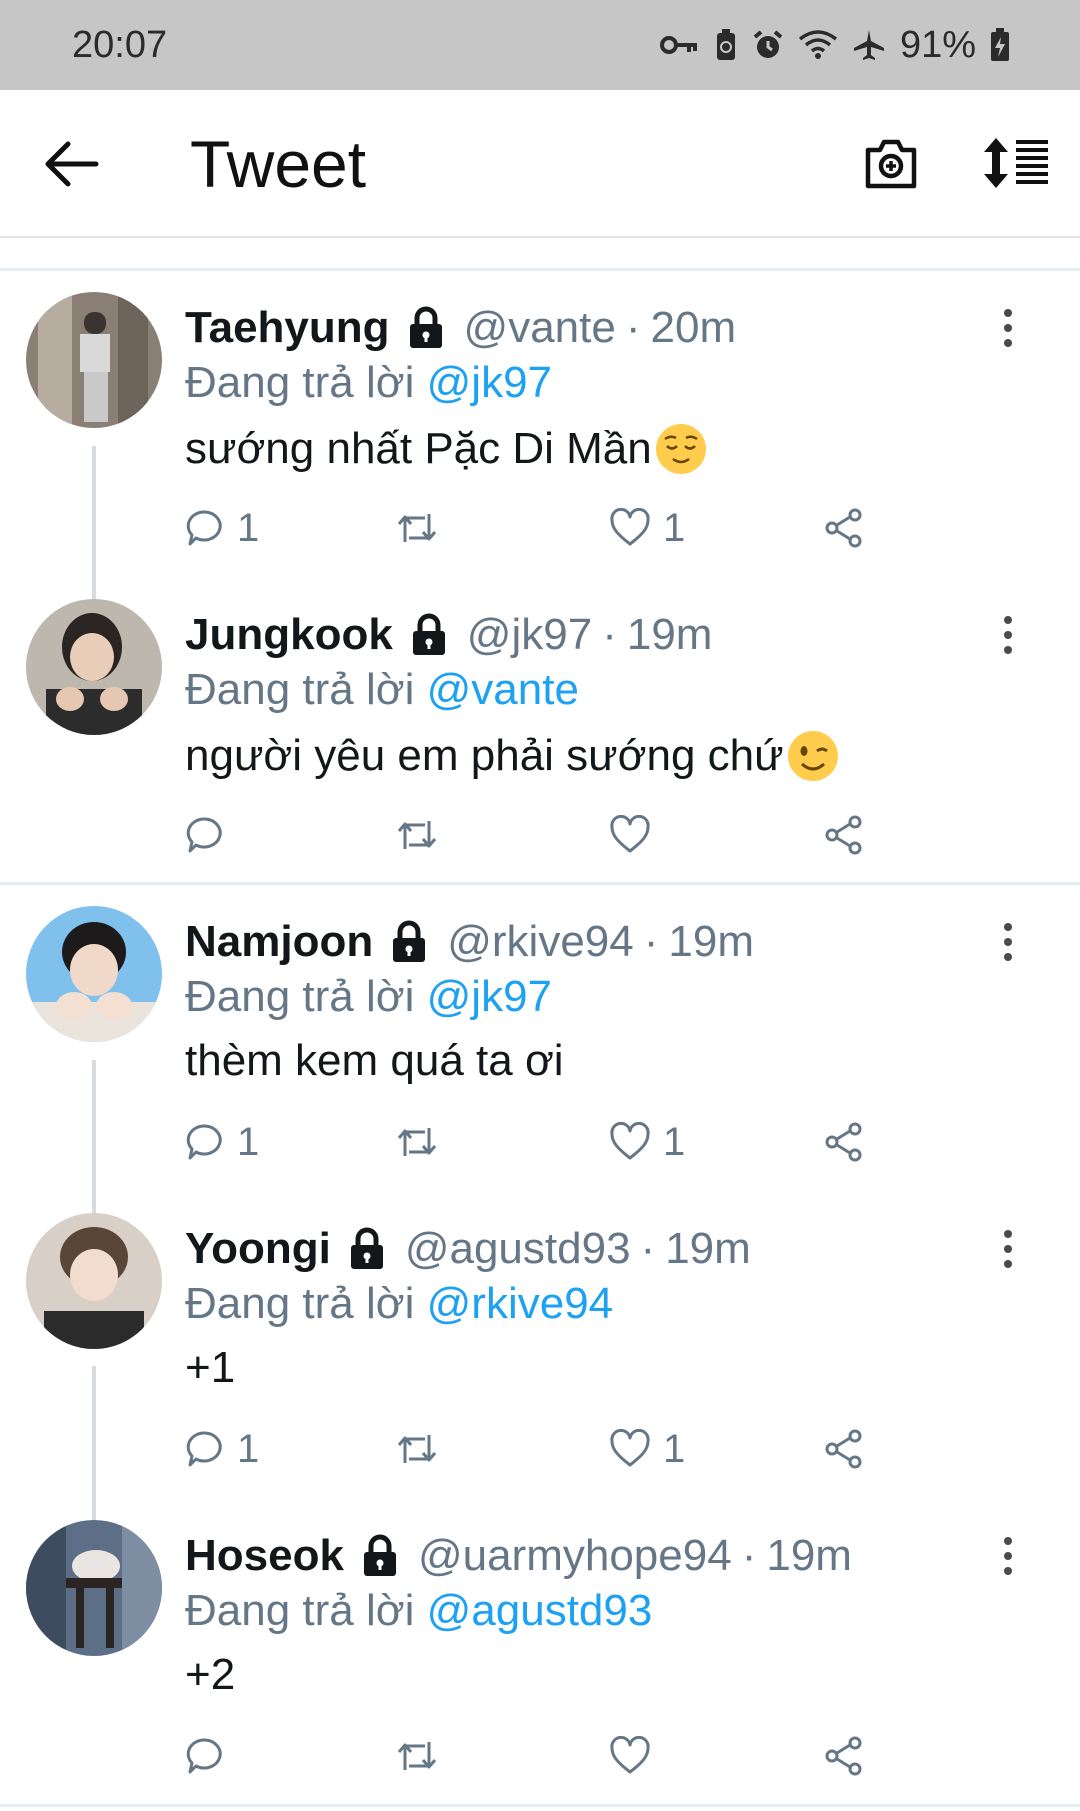 This screenshot has width=1080, height=1811. I want to click on display-name: Yoongi, so click(258, 1249).